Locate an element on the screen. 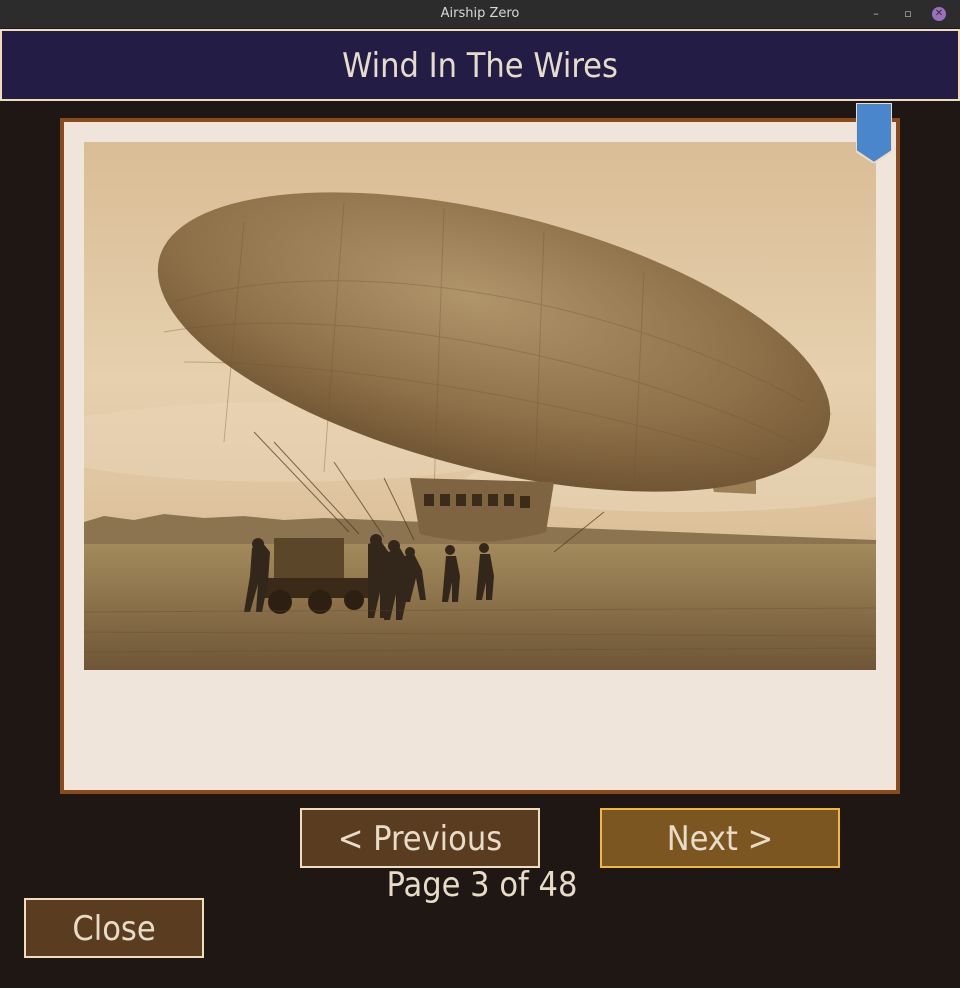 The image size is (960, 988). window-titlebar: Airship Zero – ▫ ✕ is located at coordinates (480, 14).